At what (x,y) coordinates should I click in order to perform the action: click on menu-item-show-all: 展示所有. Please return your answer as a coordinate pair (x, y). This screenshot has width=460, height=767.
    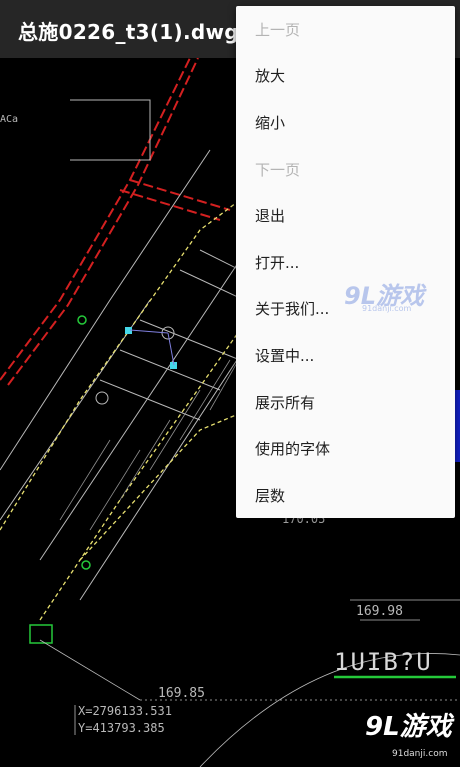
    Looking at the image, I should click on (345, 402).